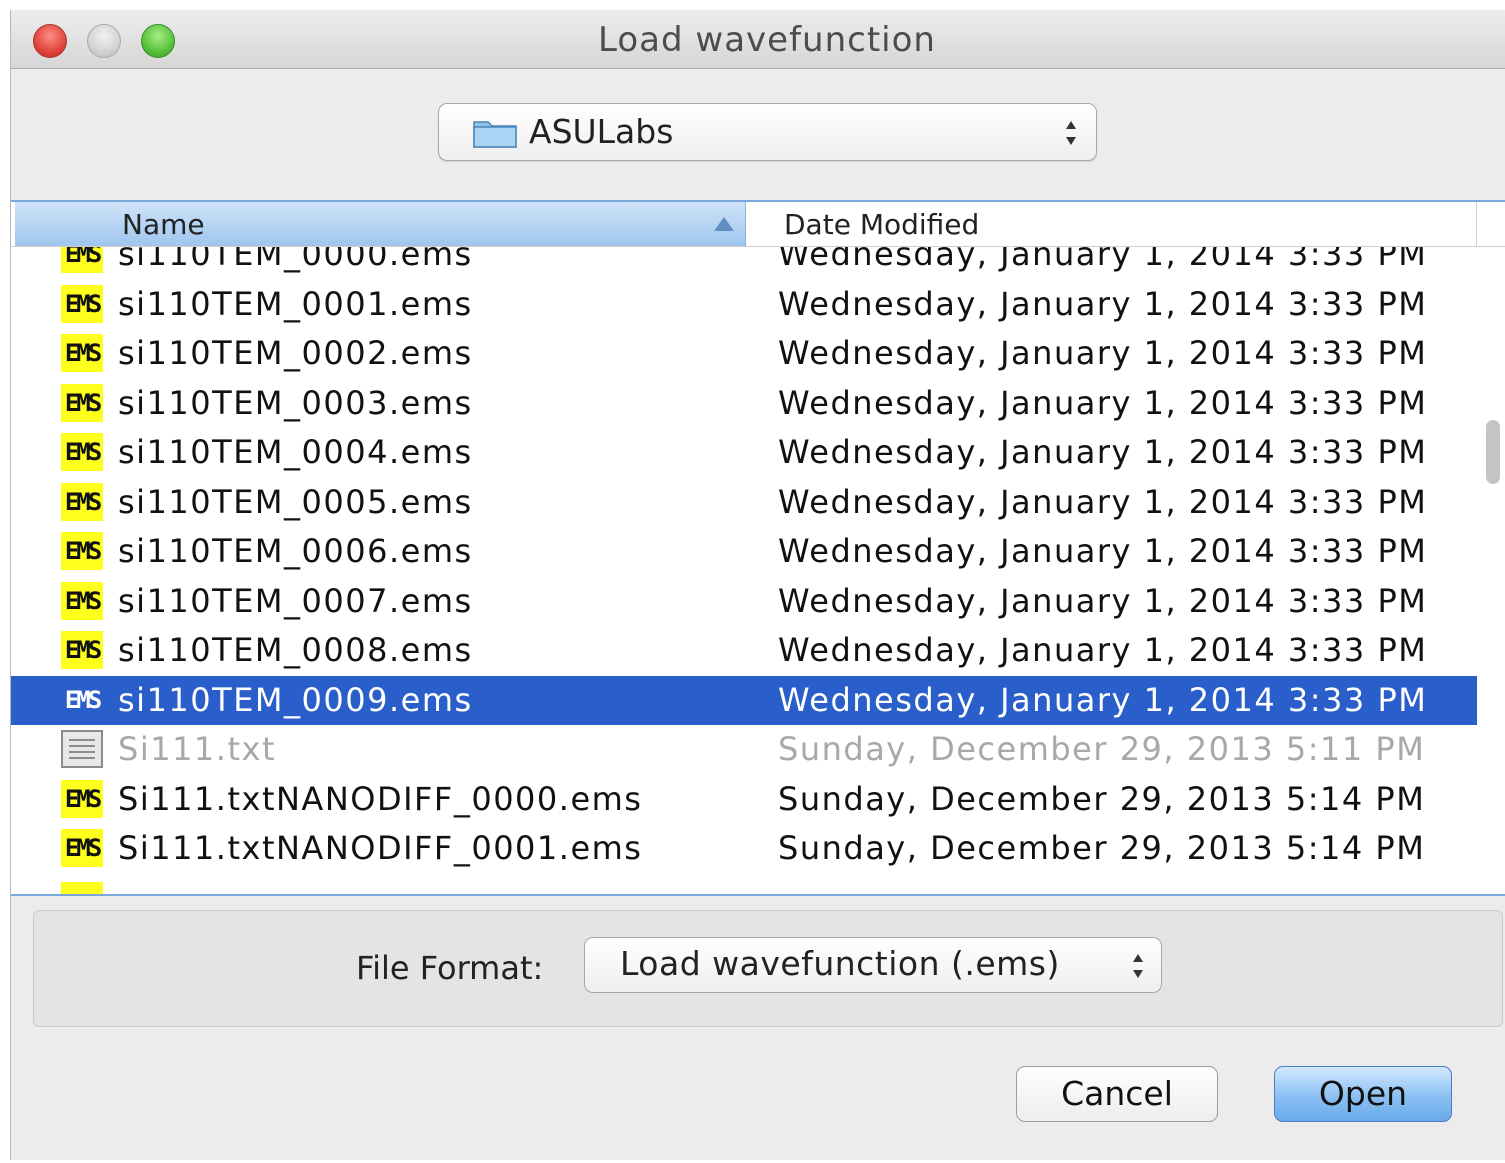  Describe the element at coordinates (1102, 749) in the screenshot. I see `file-date-modified: Sunday, December 29, 2013 5:11 PM` at that location.